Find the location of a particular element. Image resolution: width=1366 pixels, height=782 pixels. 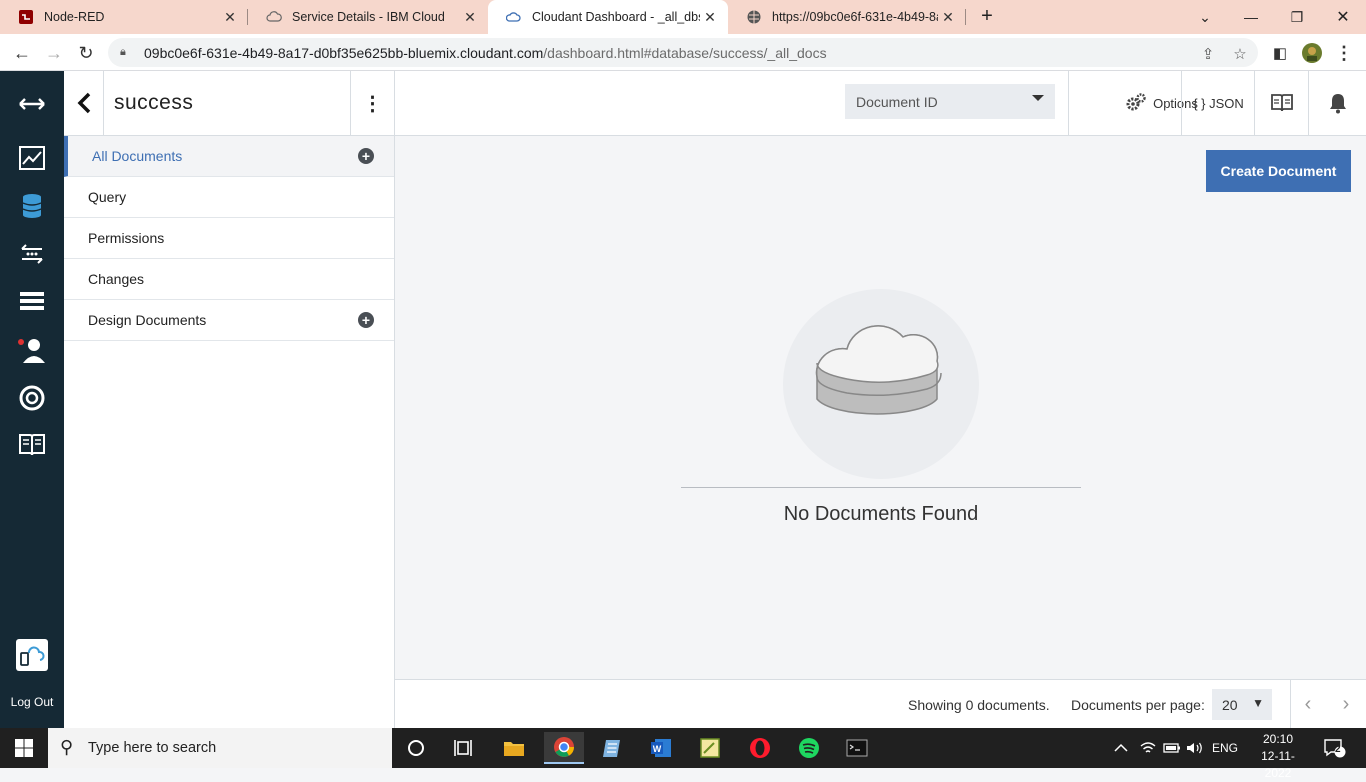

previous-page-icon: ‹ is located at coordinates (1308, 704).